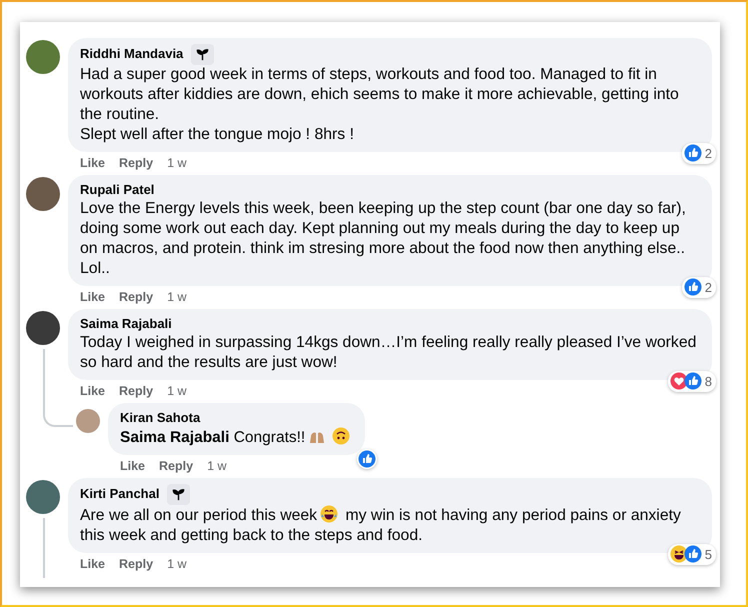 This screenshot has height=607, width=748. Describe the element at coordinates (132, 53) in the screenshot. I see `author-name: Riddhi Mandavia` at that location.